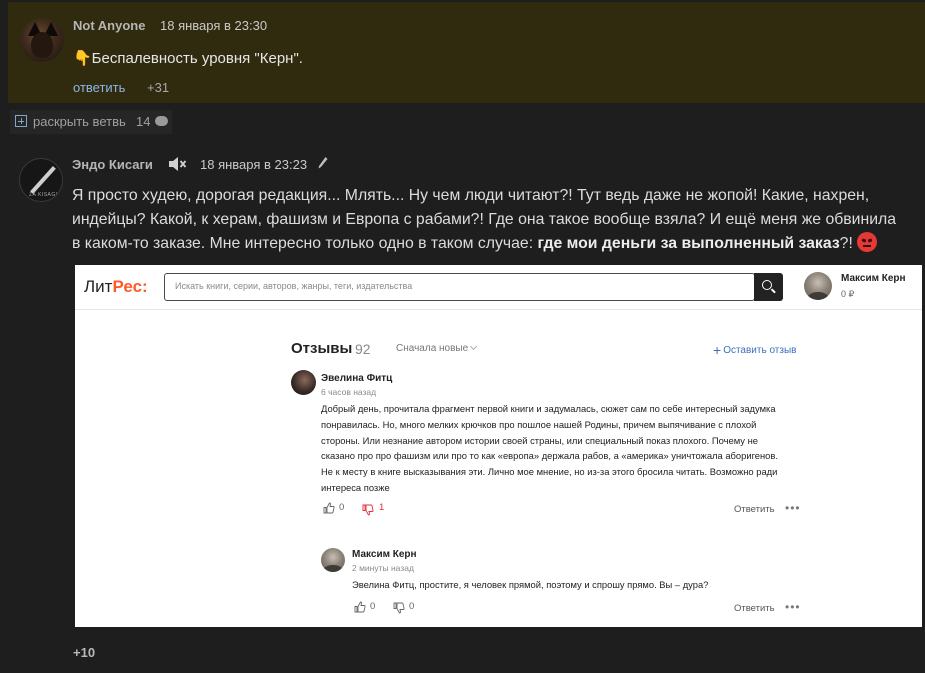  Describe the element at coordinates (848, 294) in the screenshot. I see `user-balance: 0 ₽` at that location.